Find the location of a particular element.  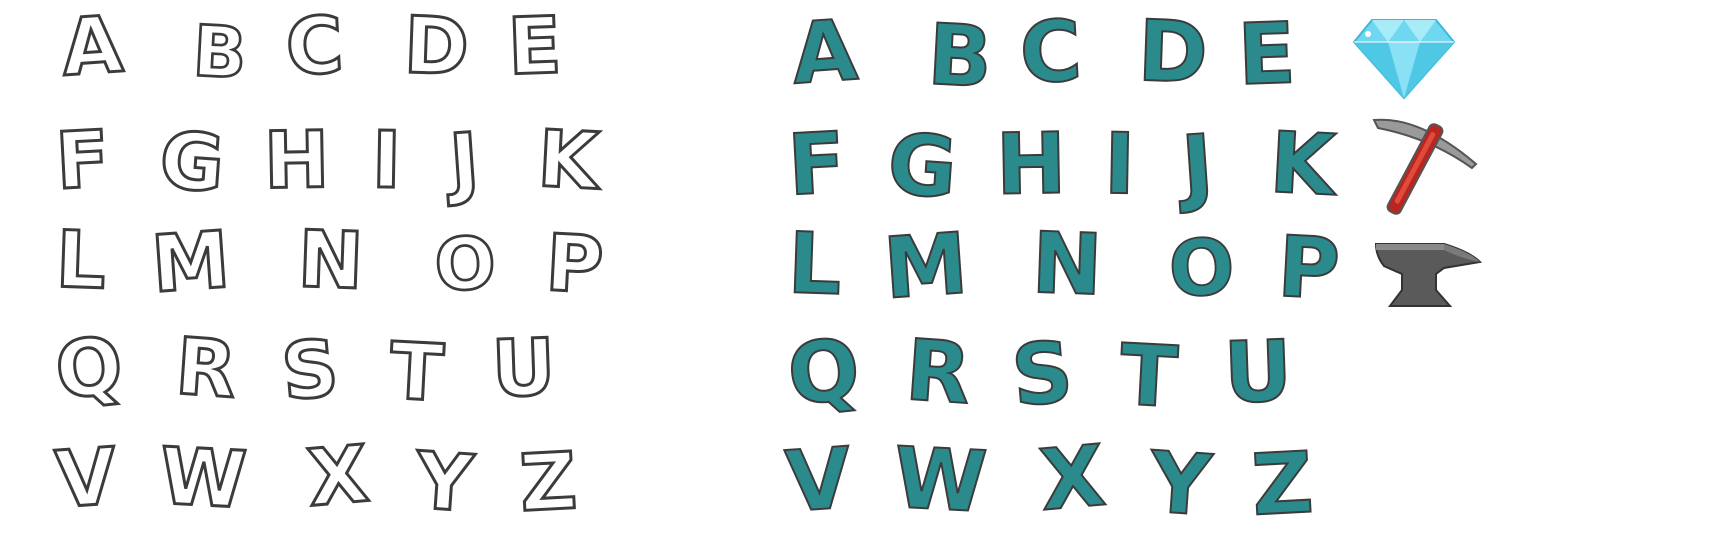

outline-letter-t: T is located at coordinates (416, 373).